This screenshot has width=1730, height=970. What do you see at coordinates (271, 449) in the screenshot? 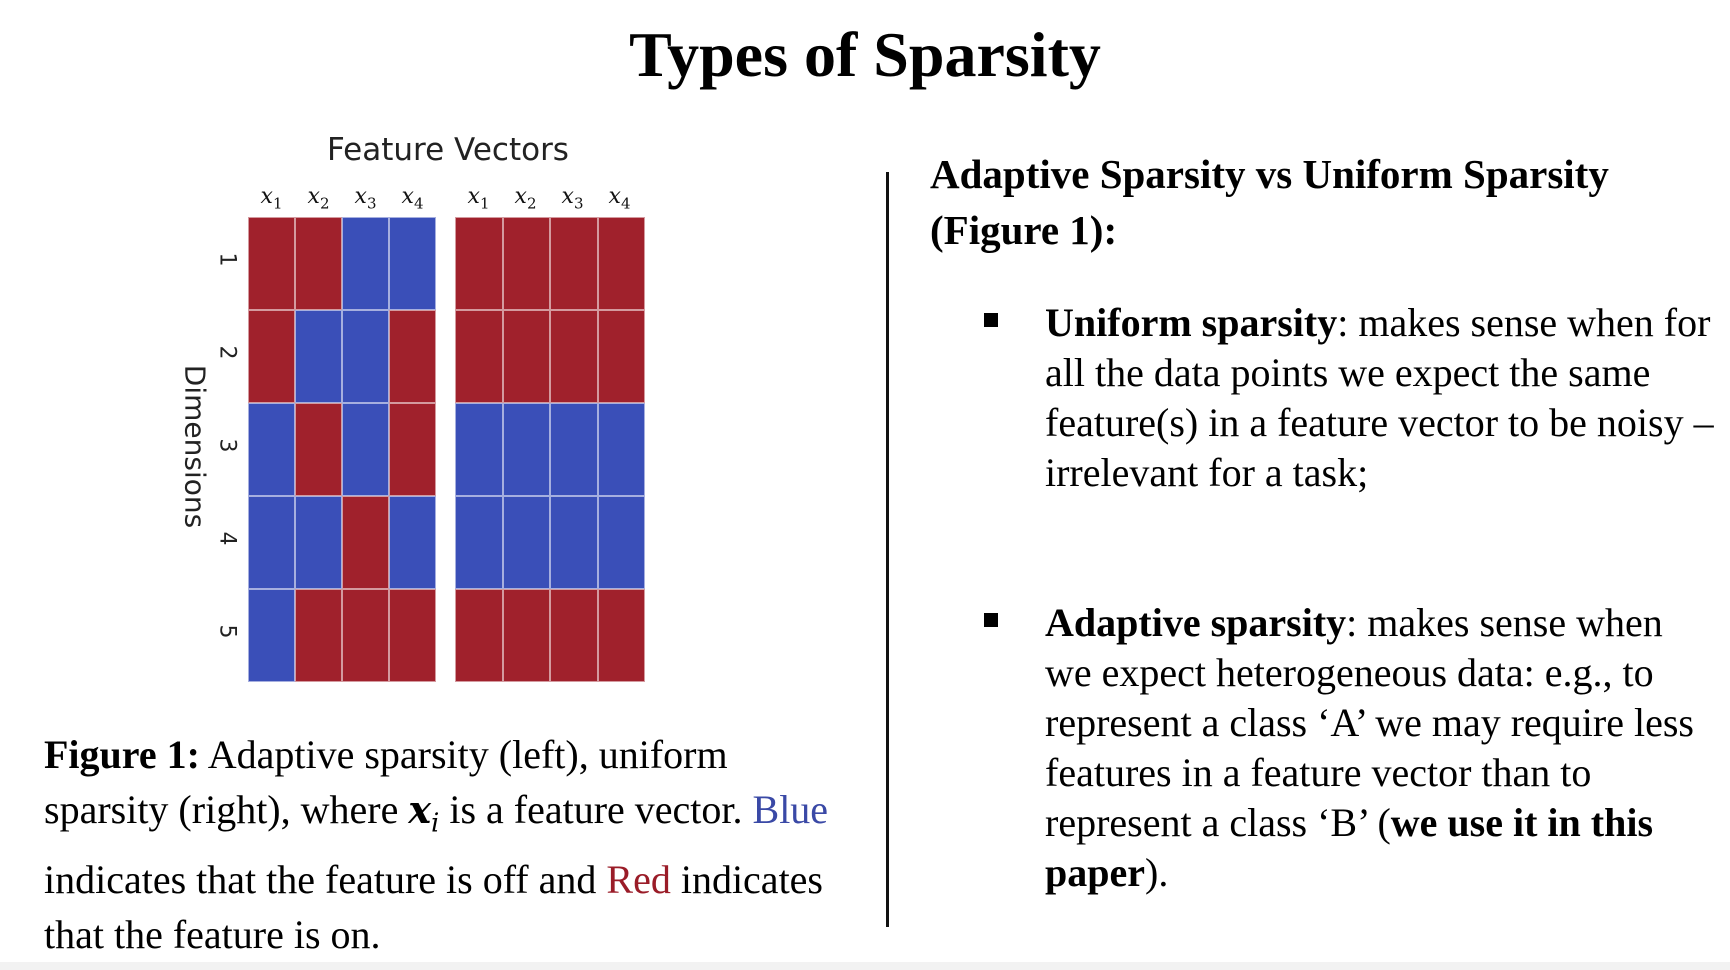
I see `adaptive-cell-r3-c1` at bounding box center [271, 449].